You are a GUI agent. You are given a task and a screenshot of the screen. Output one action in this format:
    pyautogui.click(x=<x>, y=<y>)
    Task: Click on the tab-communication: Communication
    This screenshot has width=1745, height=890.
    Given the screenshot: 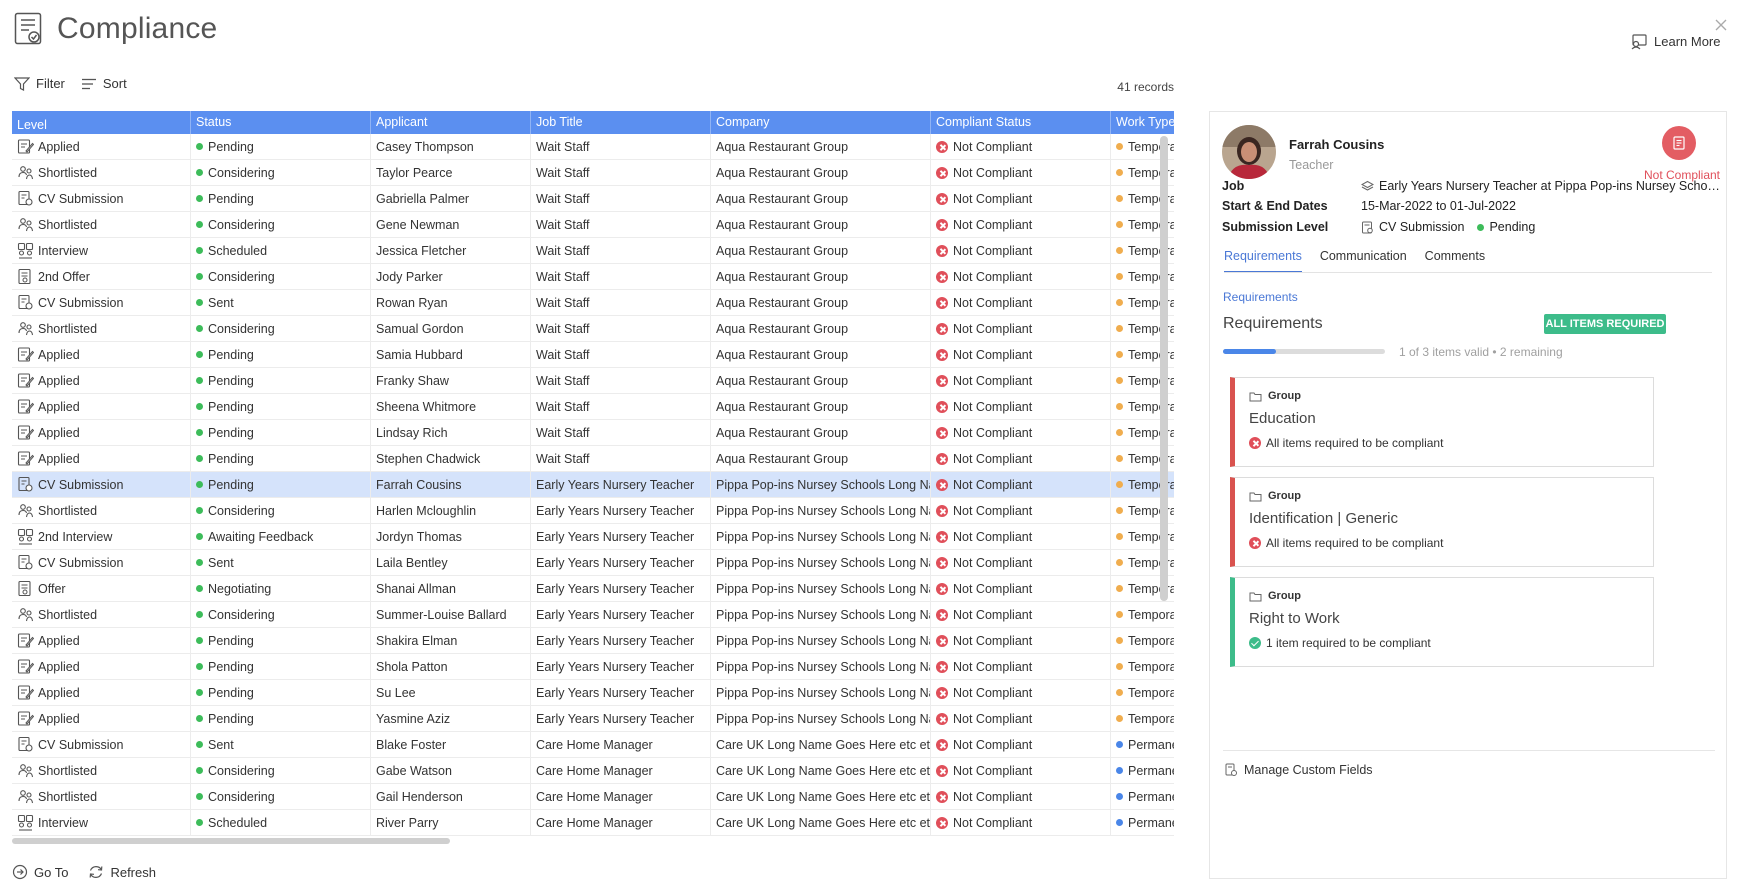 What is the action you would take?
    pyautogui.click(x=1363, y=260)
    